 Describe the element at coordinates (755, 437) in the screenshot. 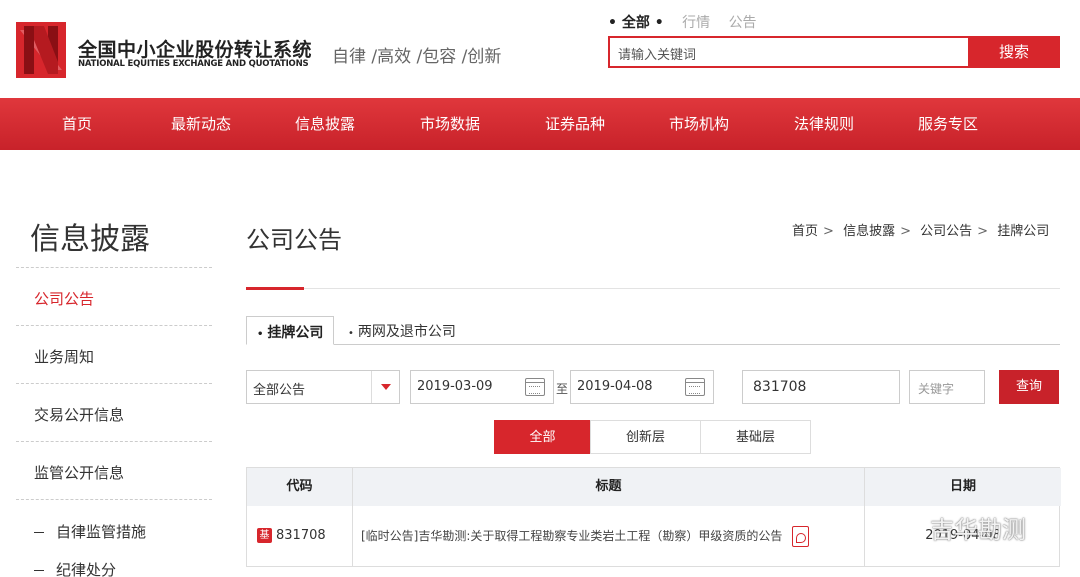

I see `segment-basic: 基础层` at that location.